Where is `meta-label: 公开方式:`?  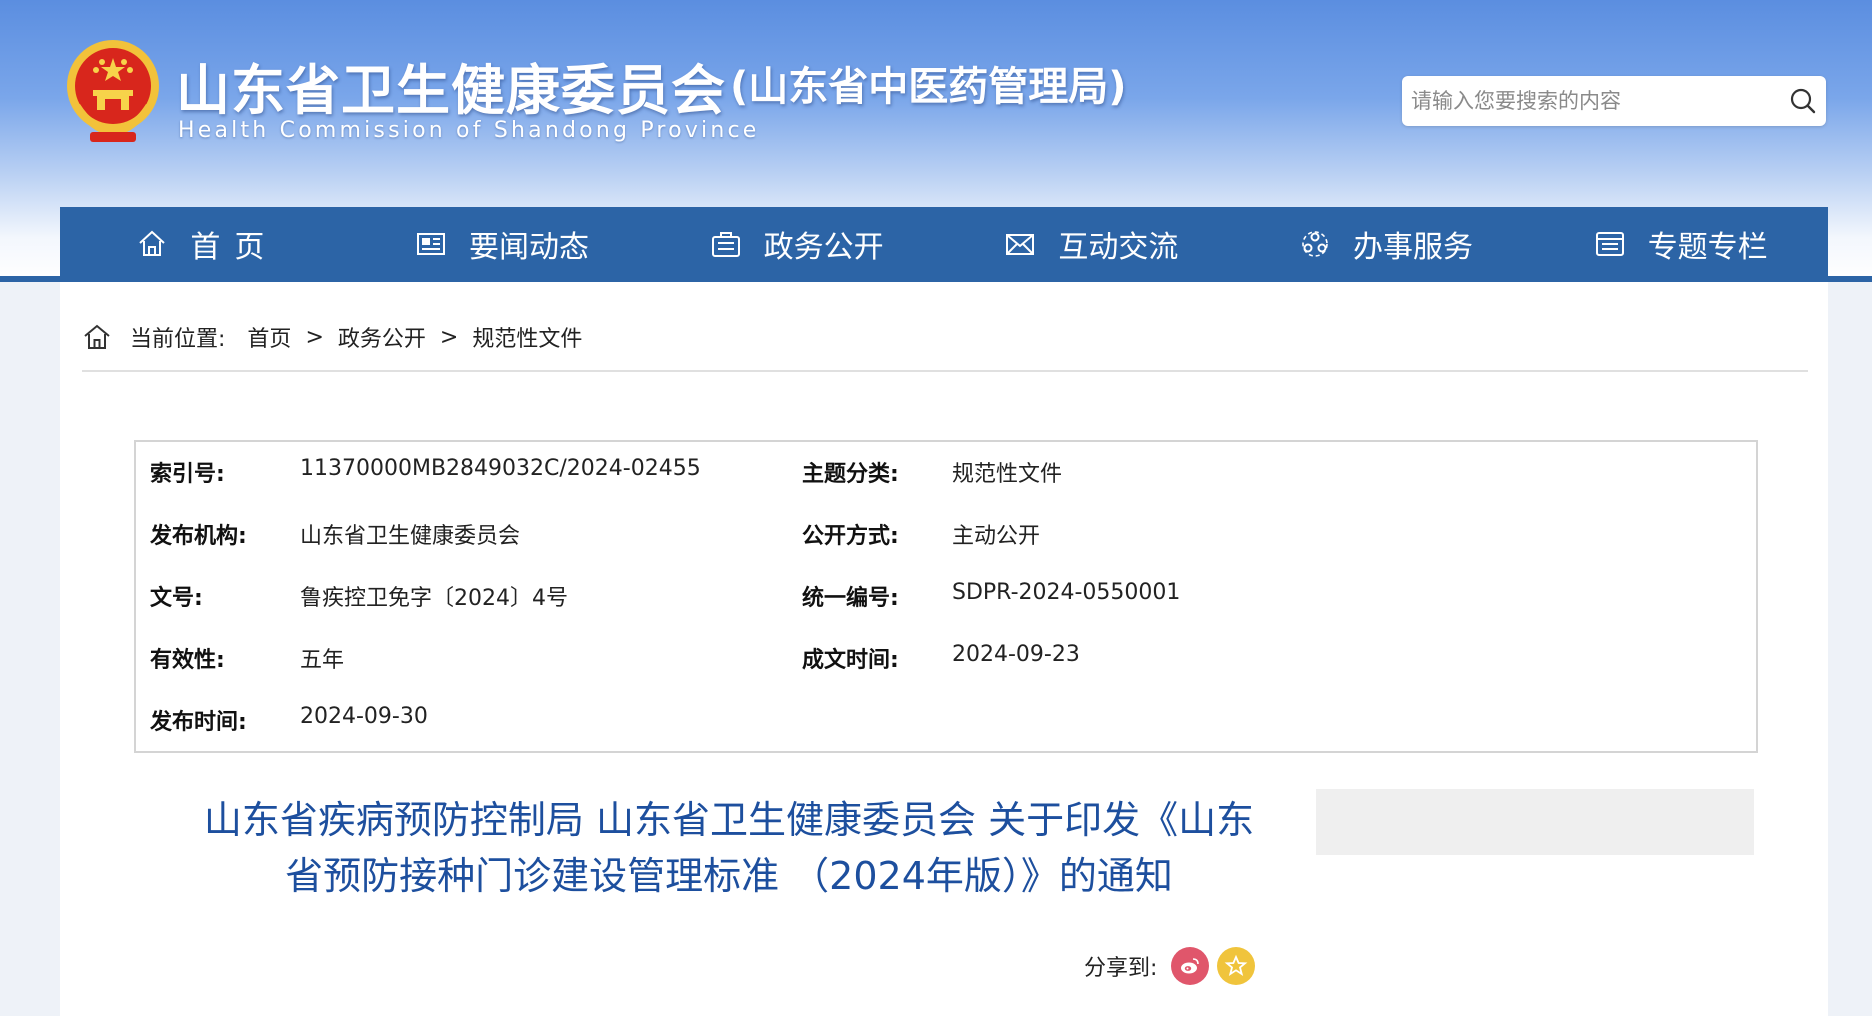 meta-label: 公开方式: is located at coordinates (850, 536).